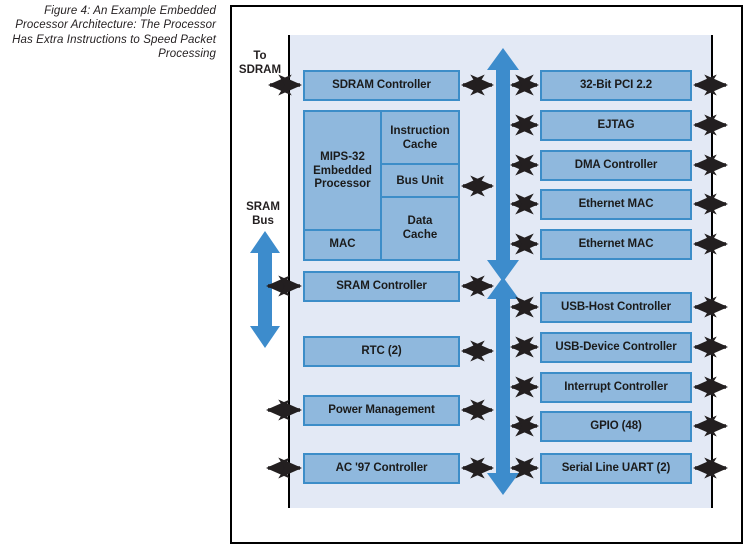 The height and width of the screenshot is (549, 745). Describe the element at coordinates (616, 468) in the screenshot. I see `block-serial-line-uart: Serial Line UART (2)` at that location.